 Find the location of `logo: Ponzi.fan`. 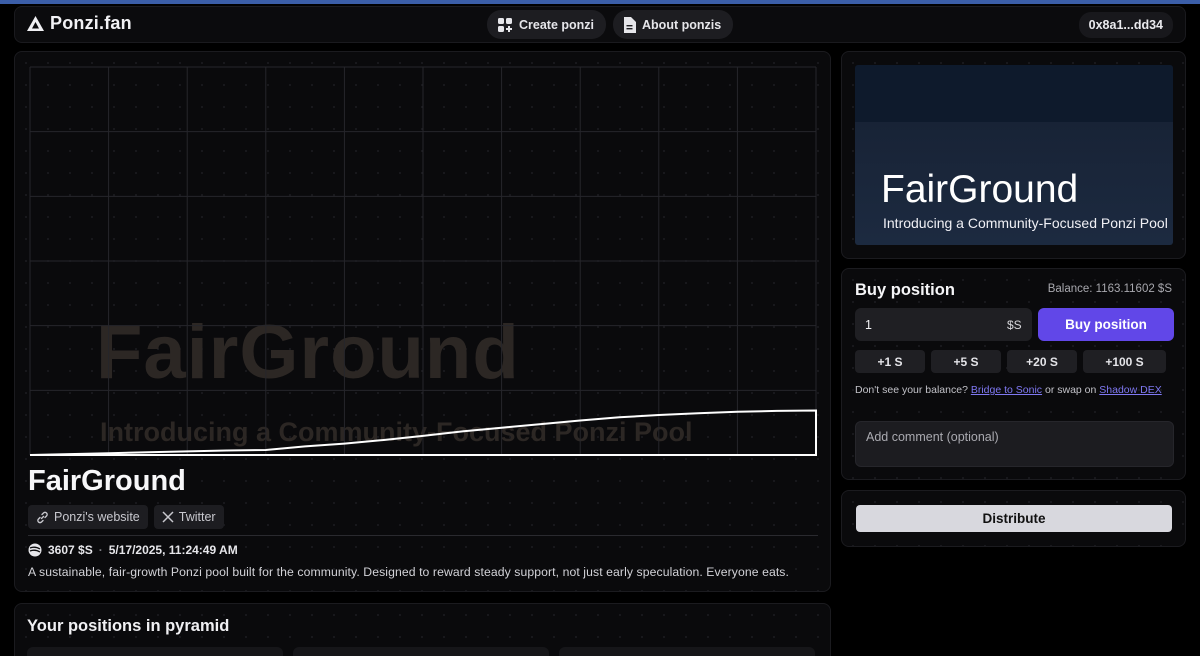

logo: Ponzi.fan is located at coordinates (79, 23).